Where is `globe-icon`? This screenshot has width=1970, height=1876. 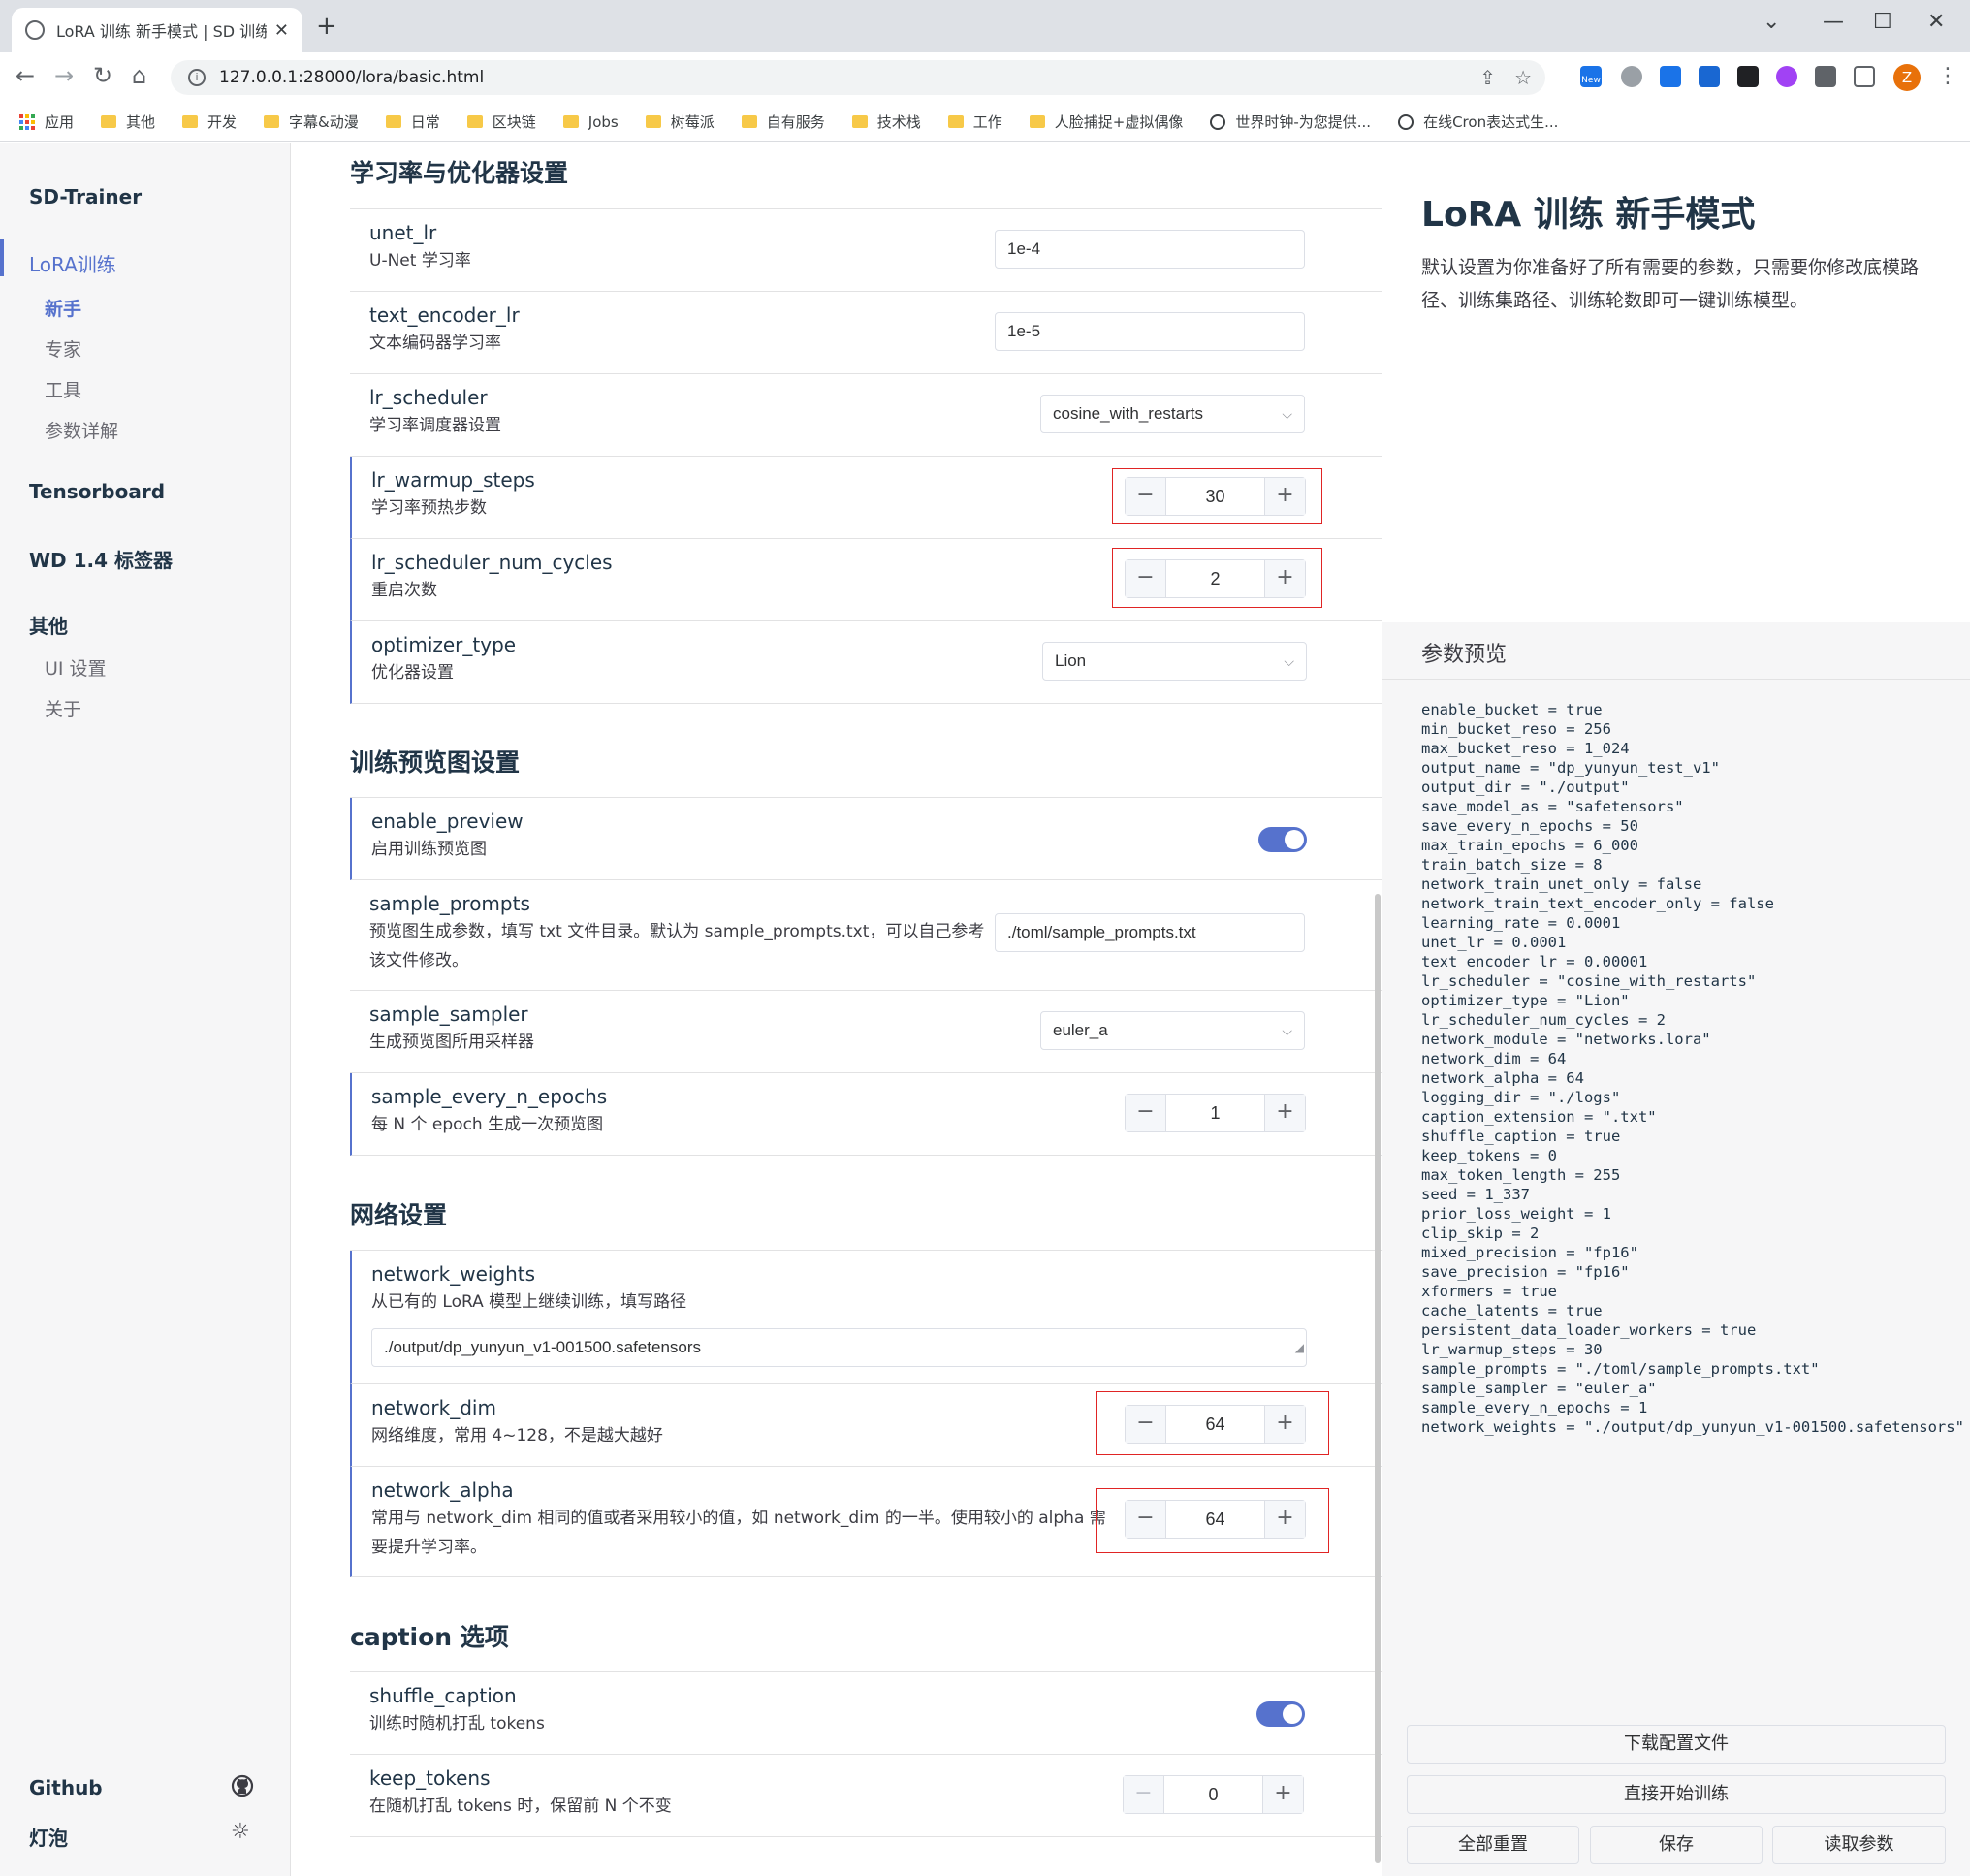
globe-icon is located at coordinates (1218, 121).